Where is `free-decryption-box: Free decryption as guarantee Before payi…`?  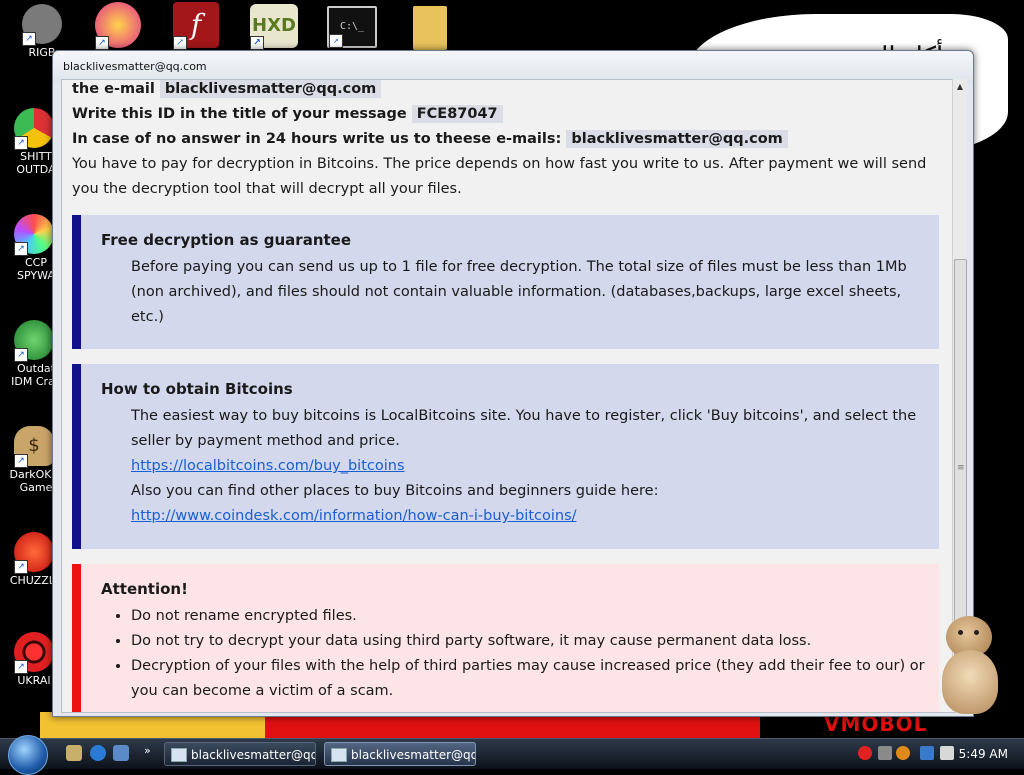 free-decryption-box: Free decryption as guarantee Before payi… is located at coordinates (505, 282).